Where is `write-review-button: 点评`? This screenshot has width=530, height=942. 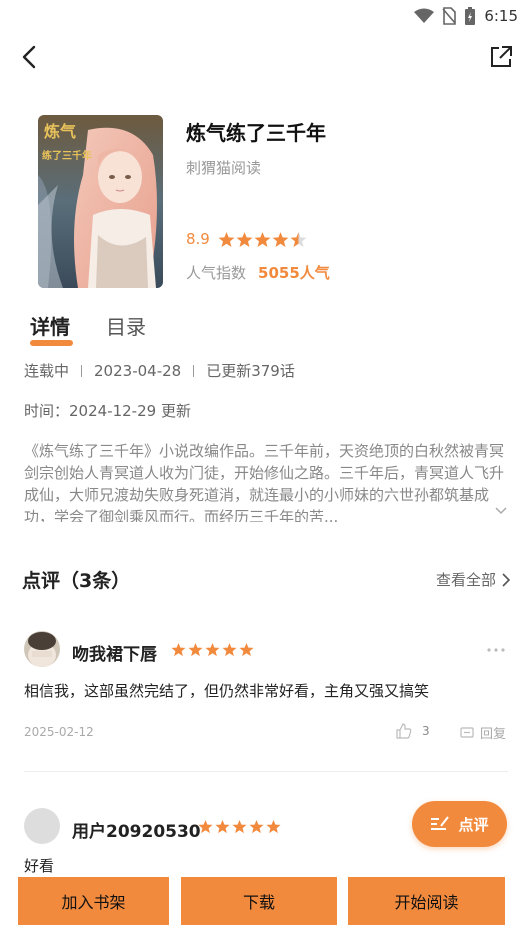 write-review-button: 点评 is located at coordinates (459, 824).